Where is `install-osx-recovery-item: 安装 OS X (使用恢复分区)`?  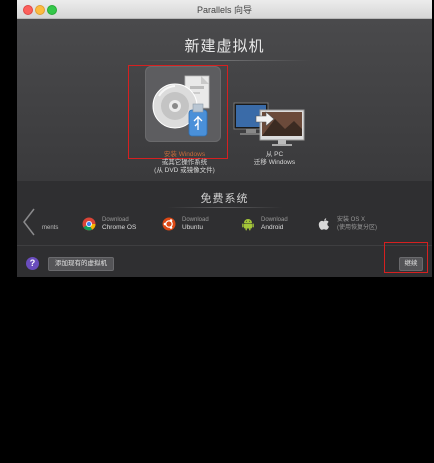
install-osx-recovery-item: 安装 OS X (使用恢复分区) is located at coordinates (357, 226).